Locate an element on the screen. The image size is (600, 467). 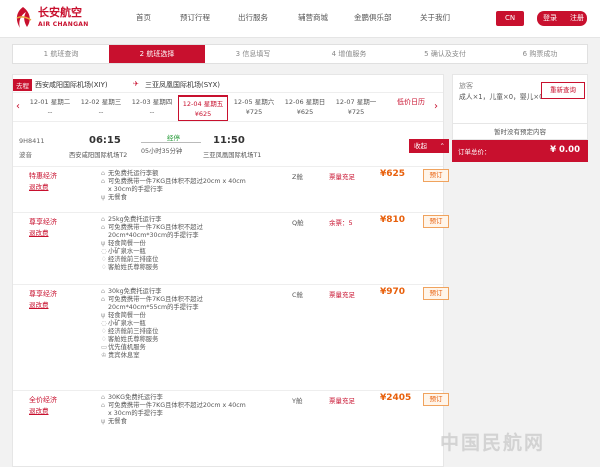
date-item: 12-03 星期四 -- is located at coordinates (152, 107).